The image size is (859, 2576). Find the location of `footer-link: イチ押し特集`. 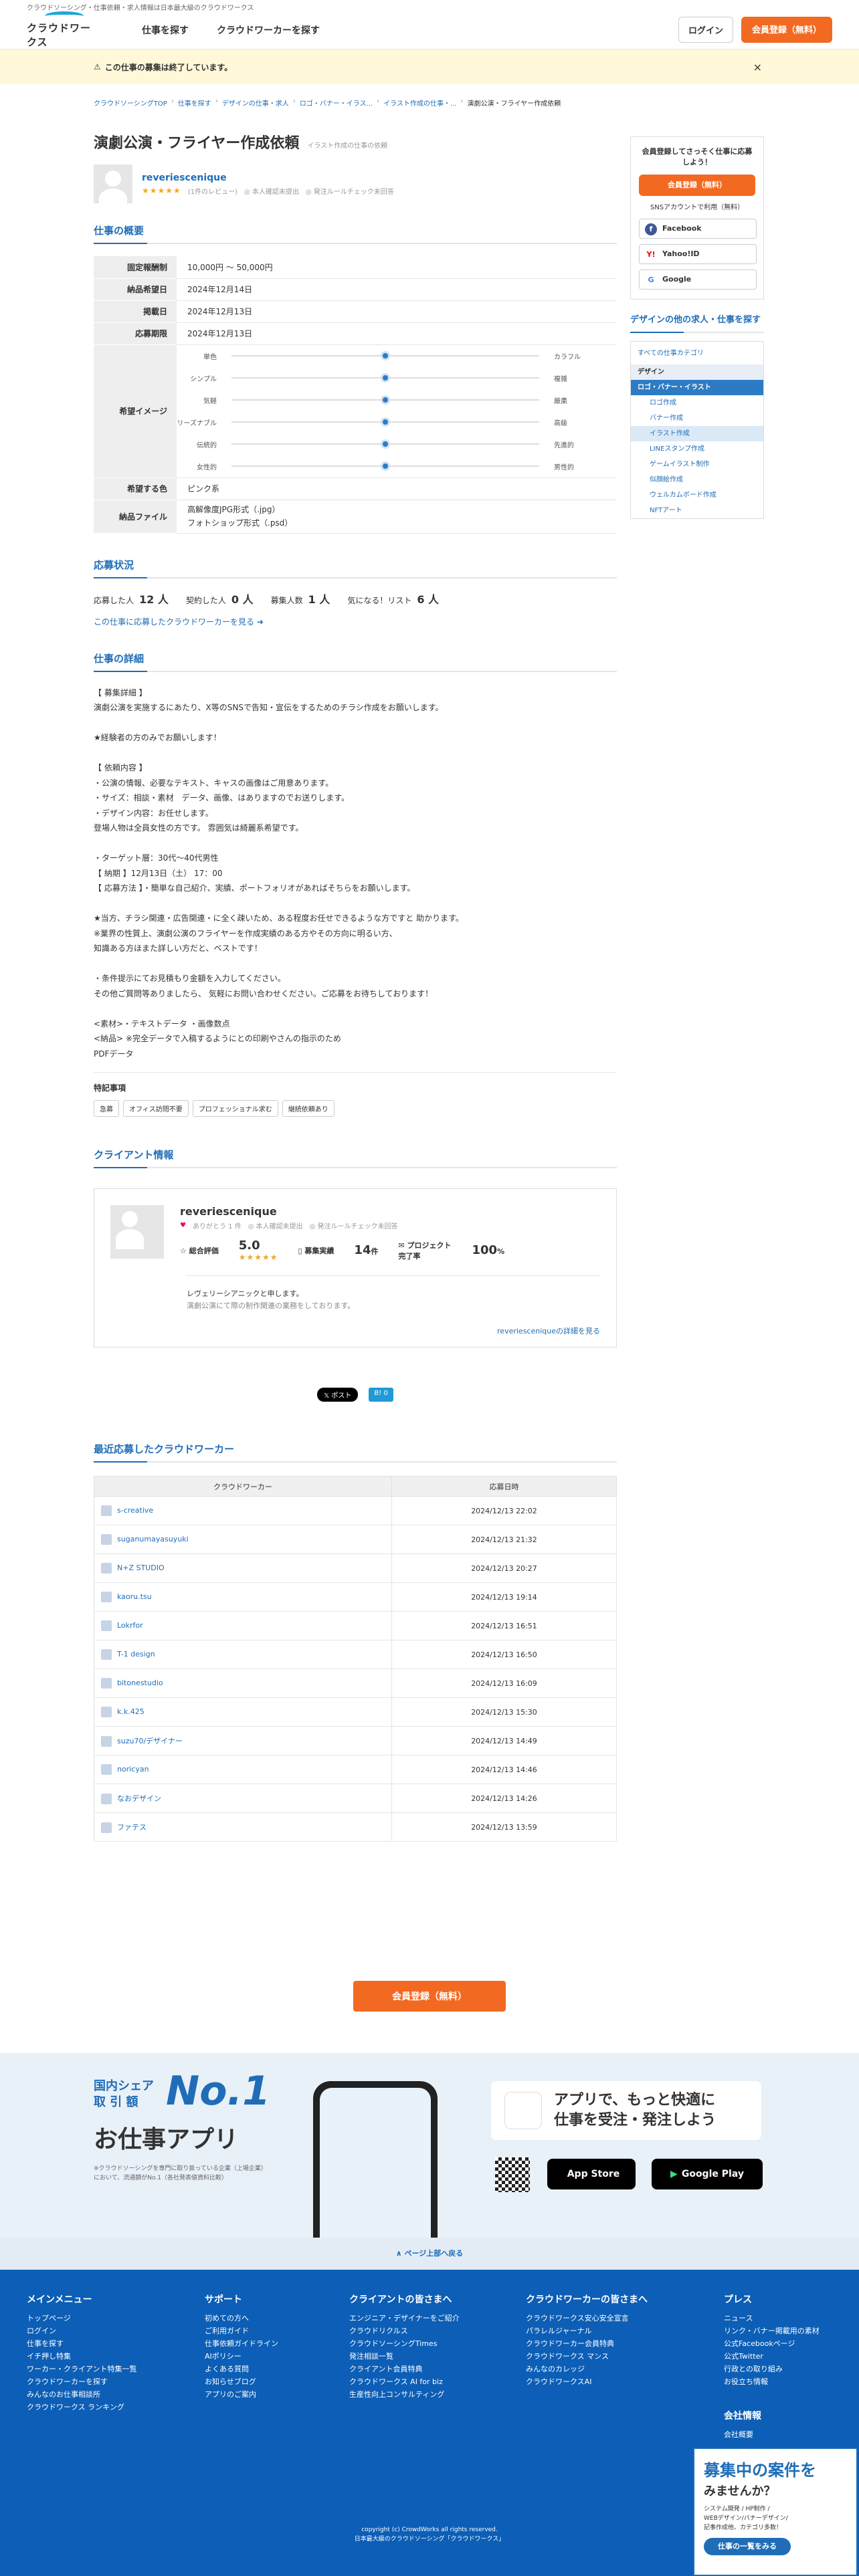

footer-link: イチ押し特集 is located at coordinates (82, 2356).